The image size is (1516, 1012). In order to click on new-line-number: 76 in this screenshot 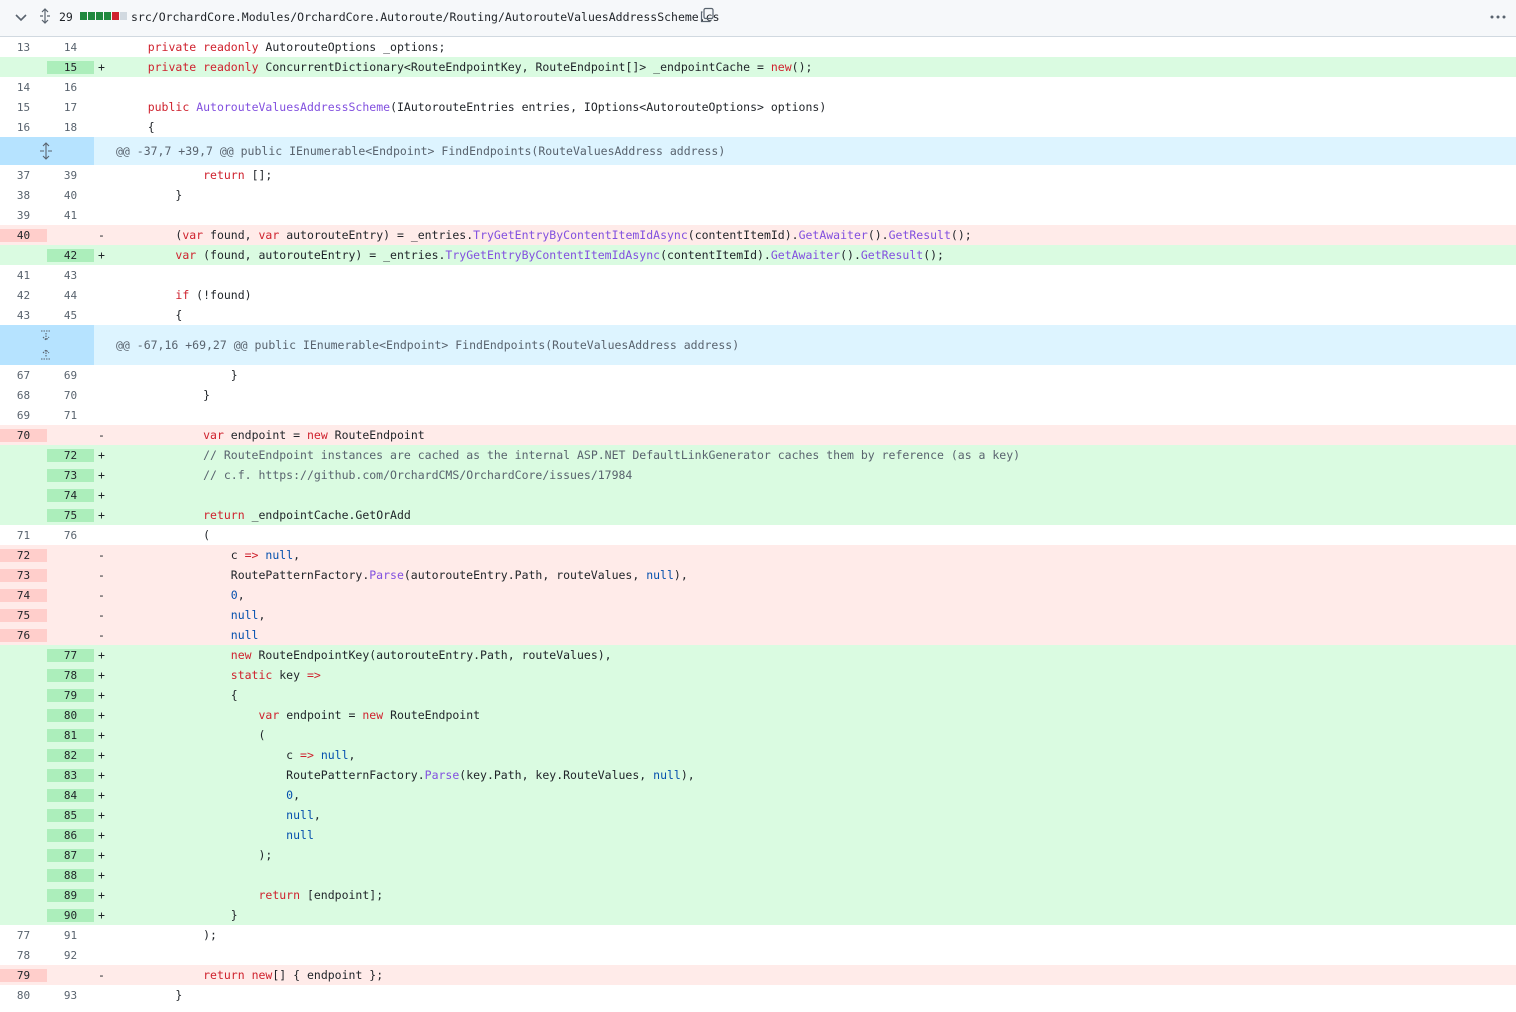, I will do `click(70, 535)`.